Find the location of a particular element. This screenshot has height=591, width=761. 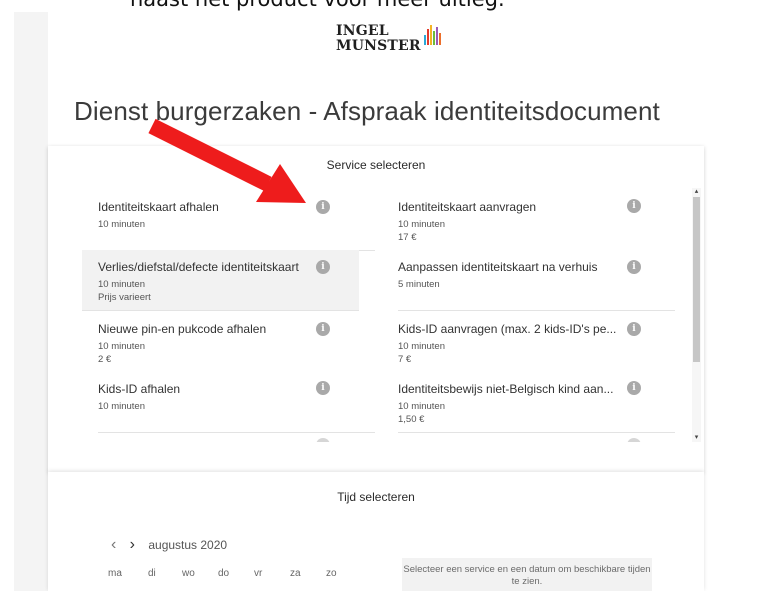

chevron-left-icon: ‹ is located at coordinates (113, 545).